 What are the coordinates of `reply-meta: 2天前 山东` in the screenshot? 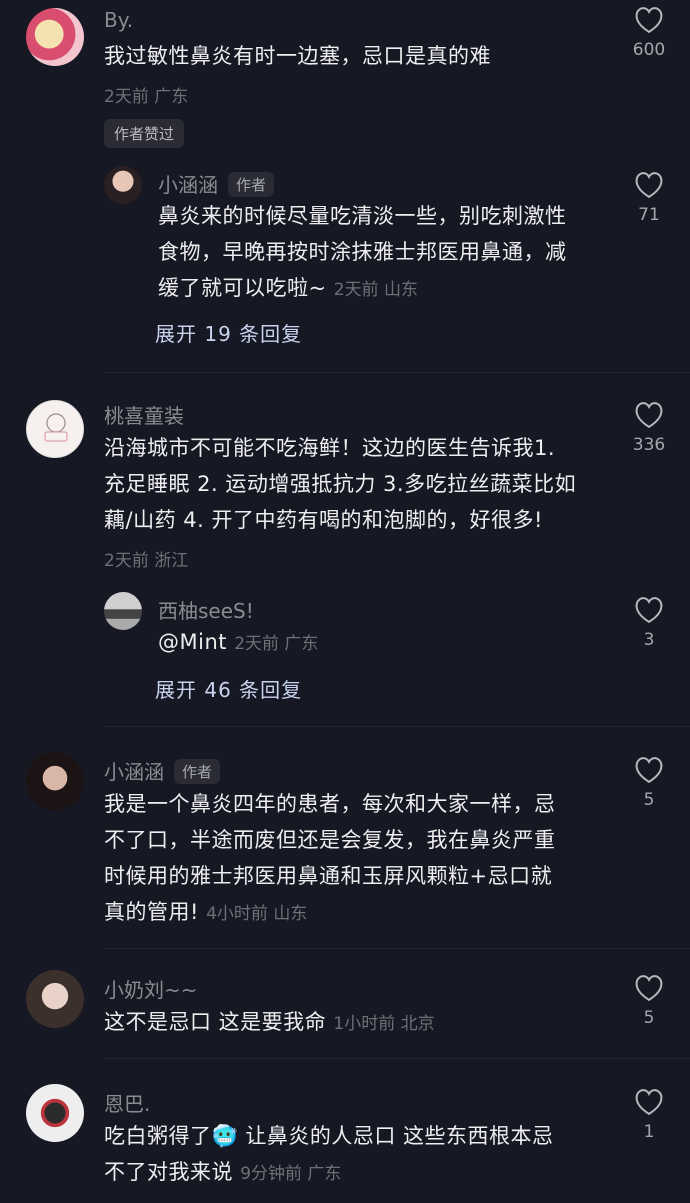 It's located at (376, 290).